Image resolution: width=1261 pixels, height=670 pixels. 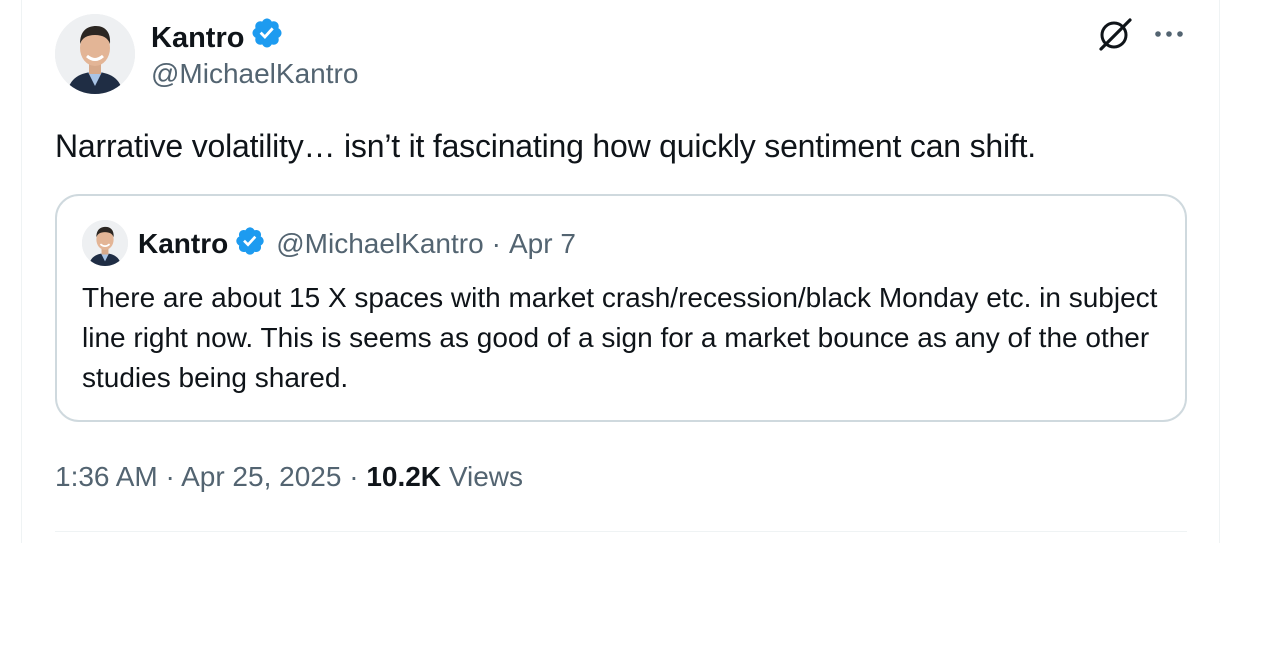 I want to click on author-display-name-row: Kantro, so click(x=217, y=37).